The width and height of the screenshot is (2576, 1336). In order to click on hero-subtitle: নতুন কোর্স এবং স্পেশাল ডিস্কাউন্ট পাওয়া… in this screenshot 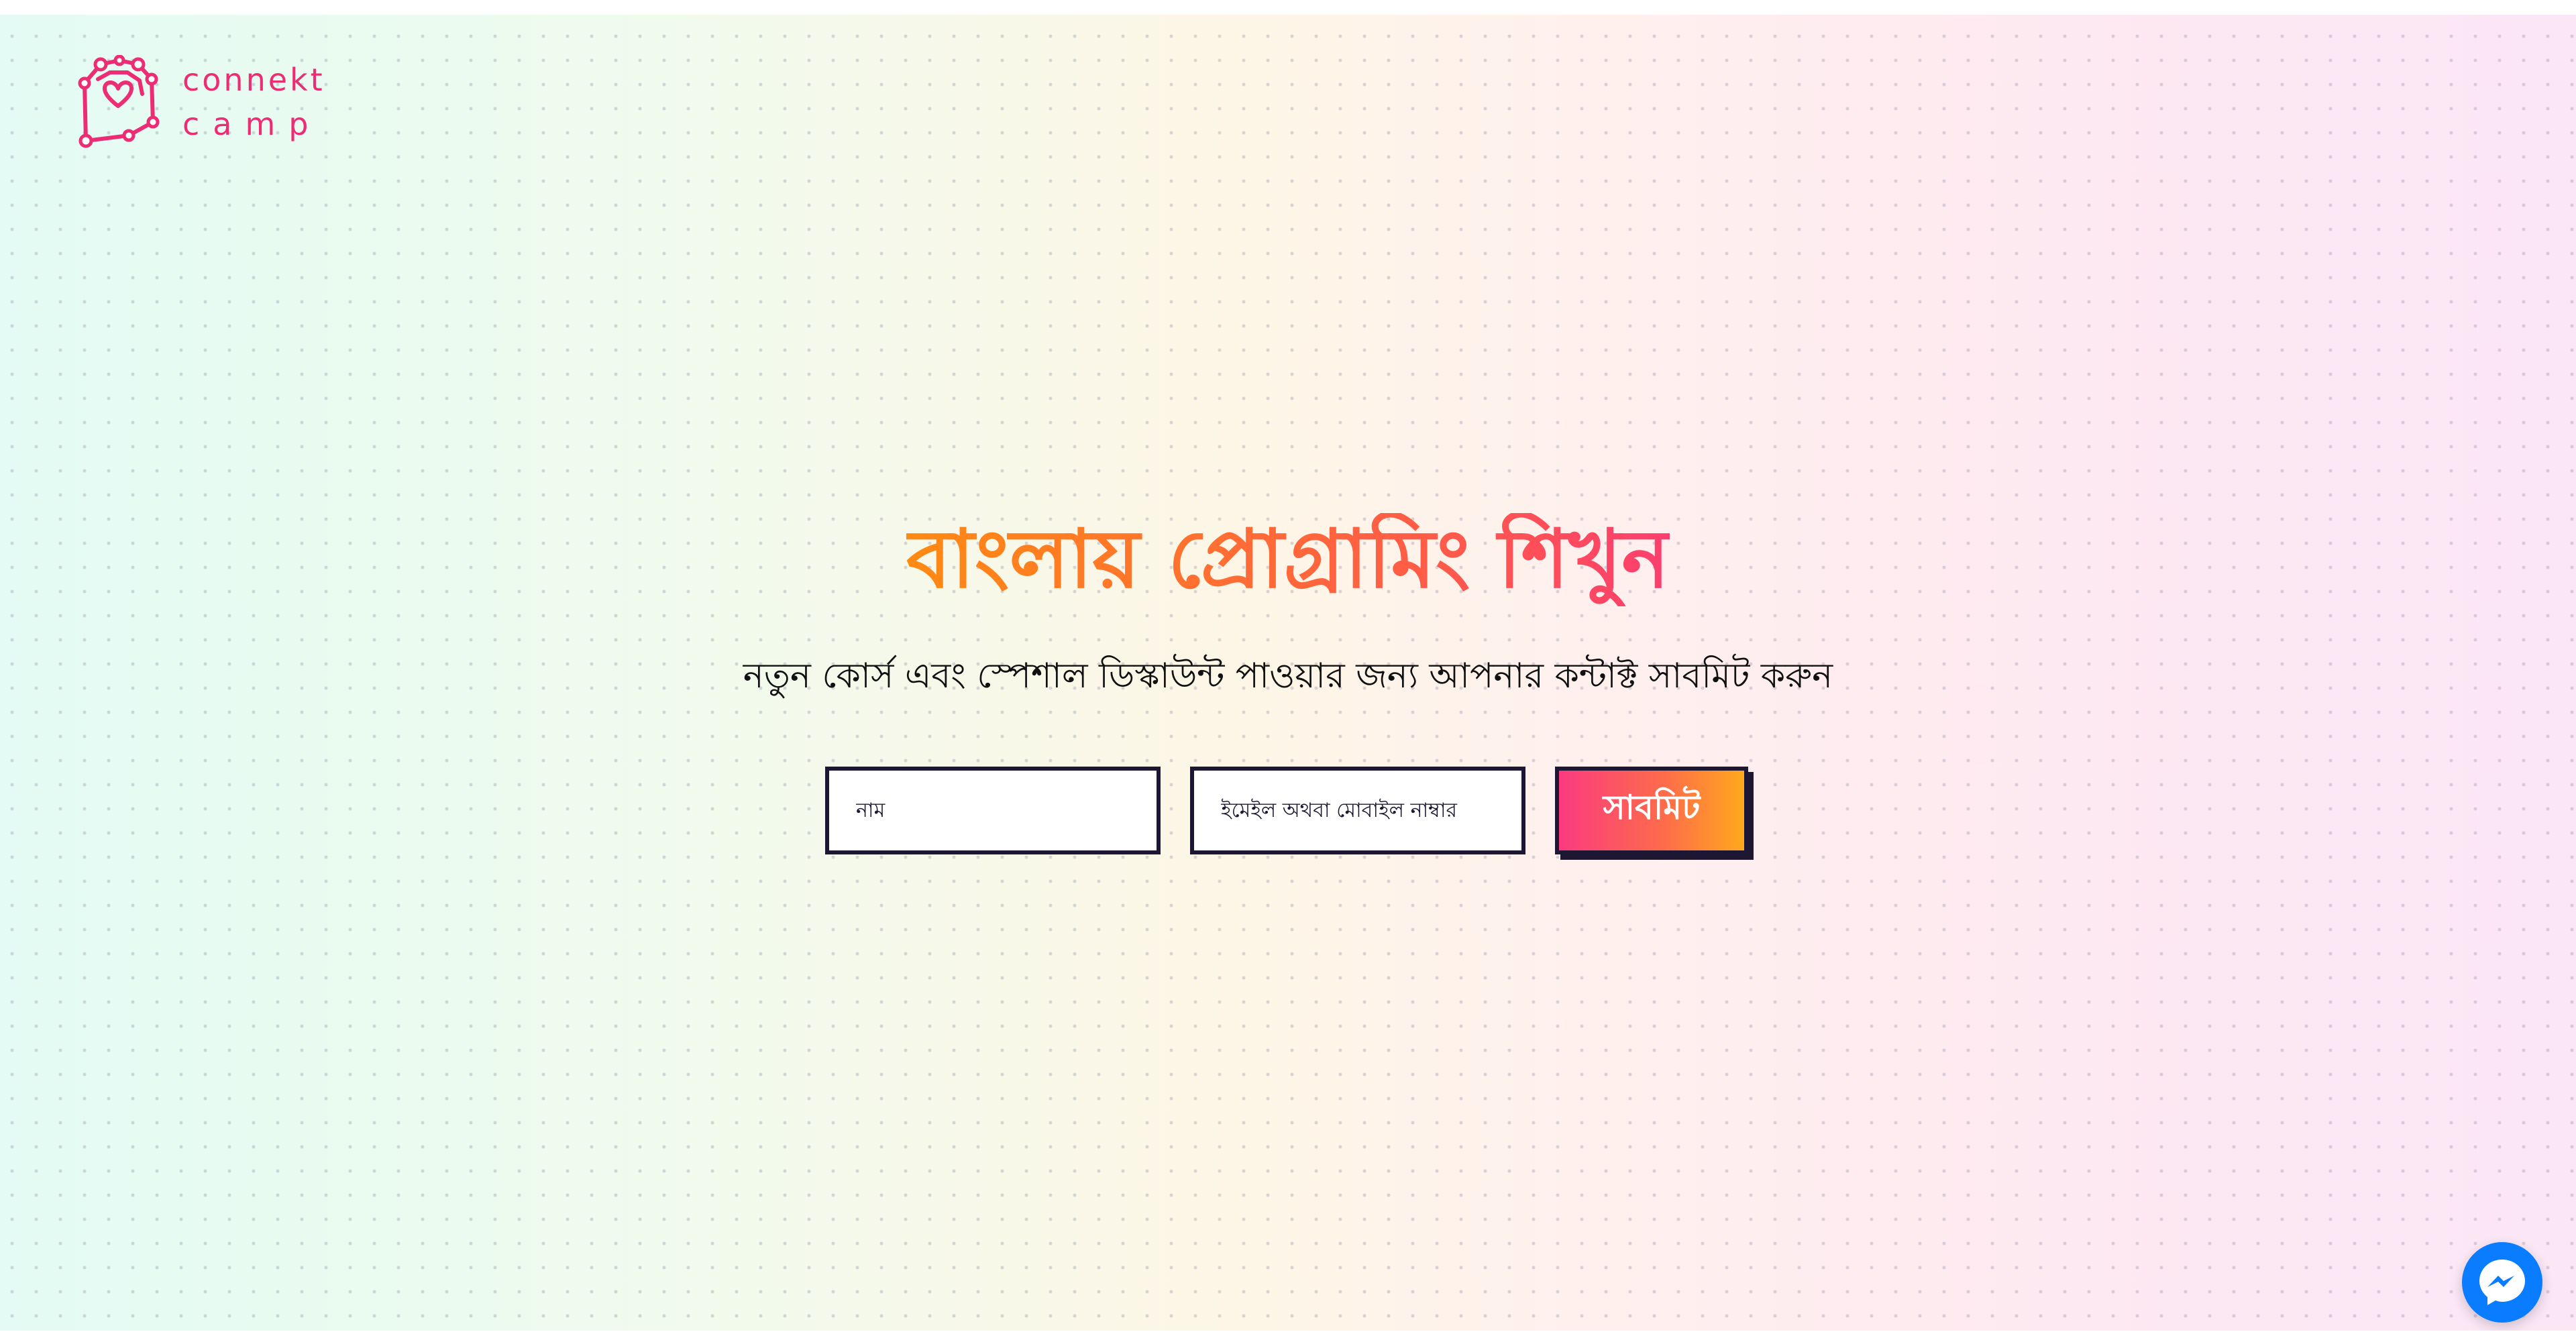, I will do `click(1288, 676)`.